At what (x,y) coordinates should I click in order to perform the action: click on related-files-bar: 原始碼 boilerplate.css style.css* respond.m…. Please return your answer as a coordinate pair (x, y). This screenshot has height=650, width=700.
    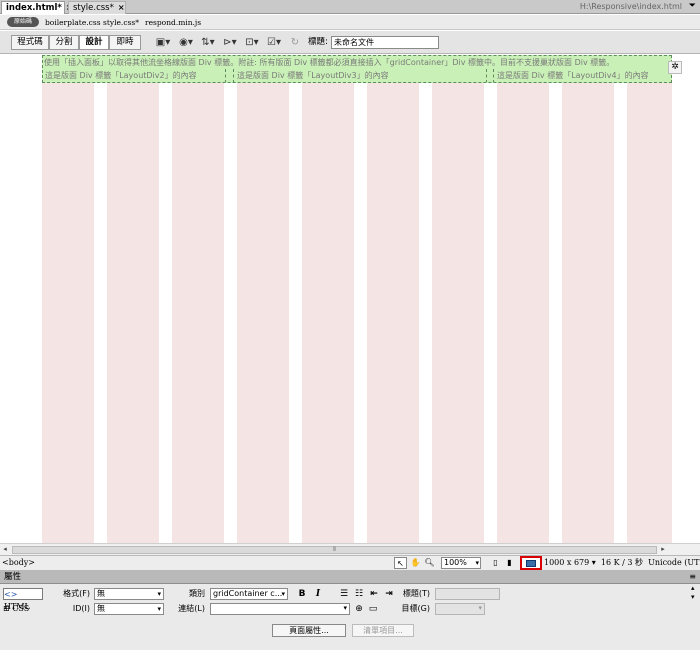
    Looking at the image, I should click on (350, 22).